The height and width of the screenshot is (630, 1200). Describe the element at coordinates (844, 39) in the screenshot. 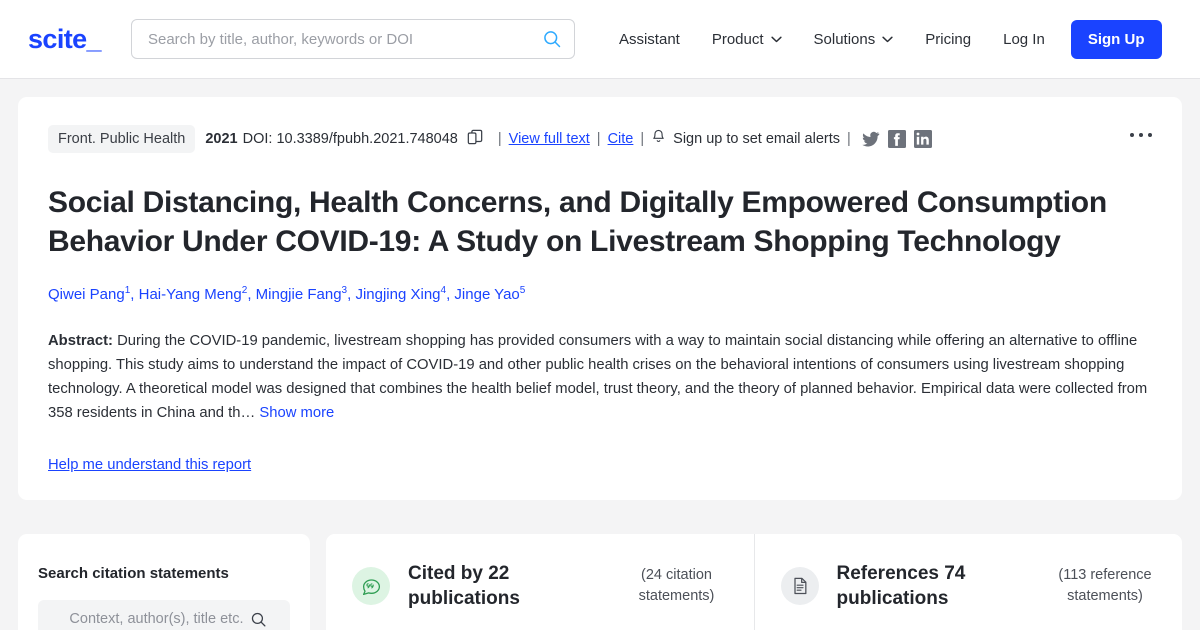

I see `nav-label: Solutions` at that location.